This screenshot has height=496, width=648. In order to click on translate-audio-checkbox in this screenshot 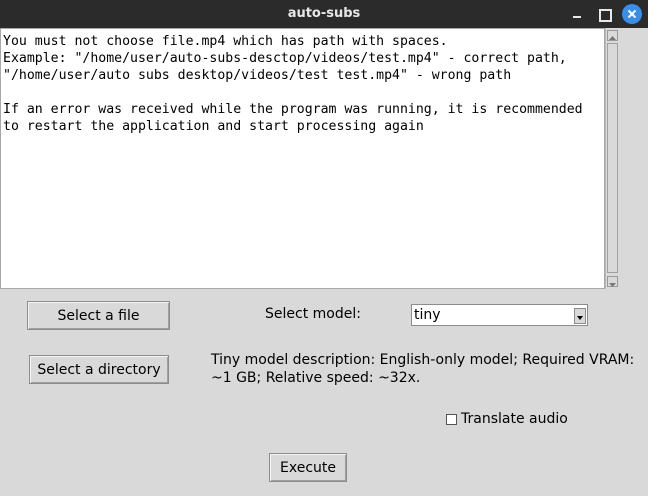, I will do `click(451, 419)`.